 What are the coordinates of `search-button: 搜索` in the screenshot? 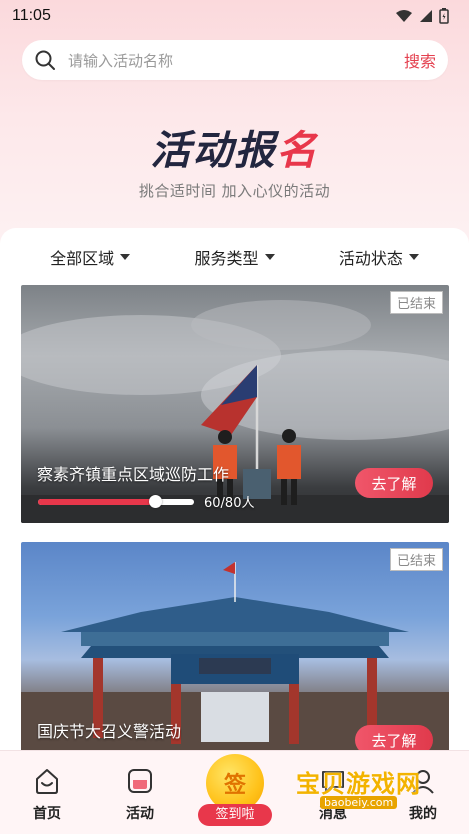 It's located at (420, 60).